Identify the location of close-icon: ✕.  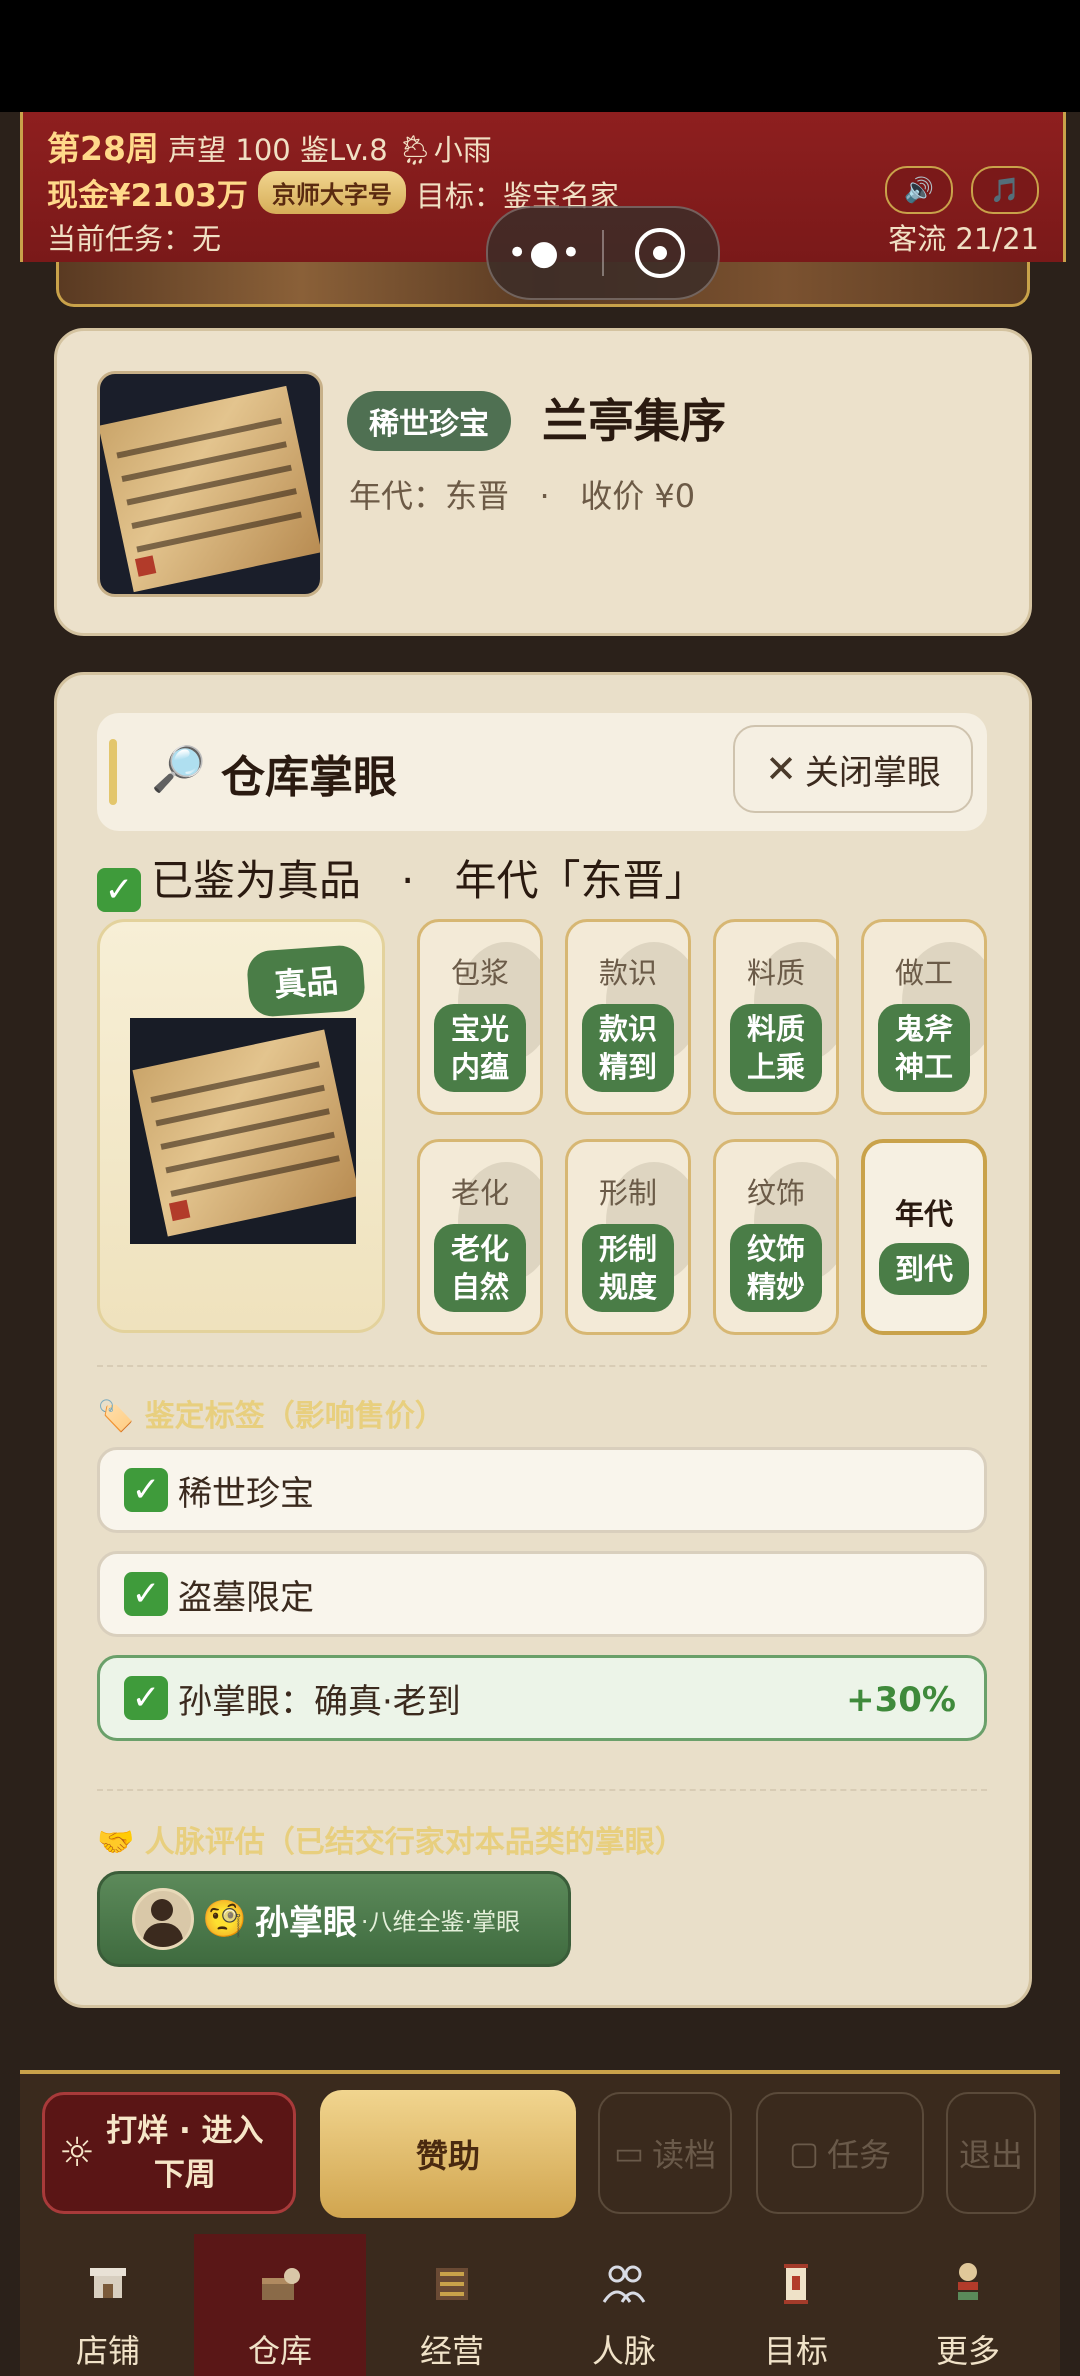
(781, 769).